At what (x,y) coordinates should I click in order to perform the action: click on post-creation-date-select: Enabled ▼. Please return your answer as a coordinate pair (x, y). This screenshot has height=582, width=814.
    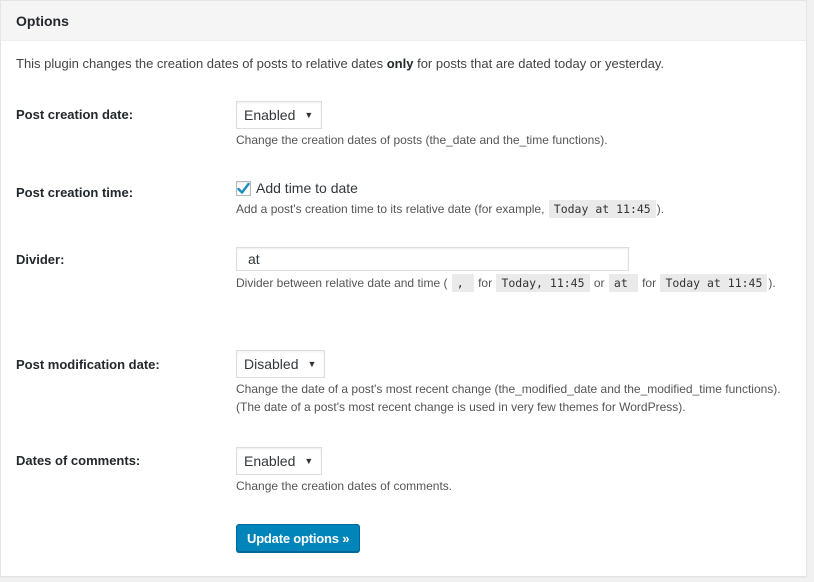
    Looking at the image, I should click on (279, 115).